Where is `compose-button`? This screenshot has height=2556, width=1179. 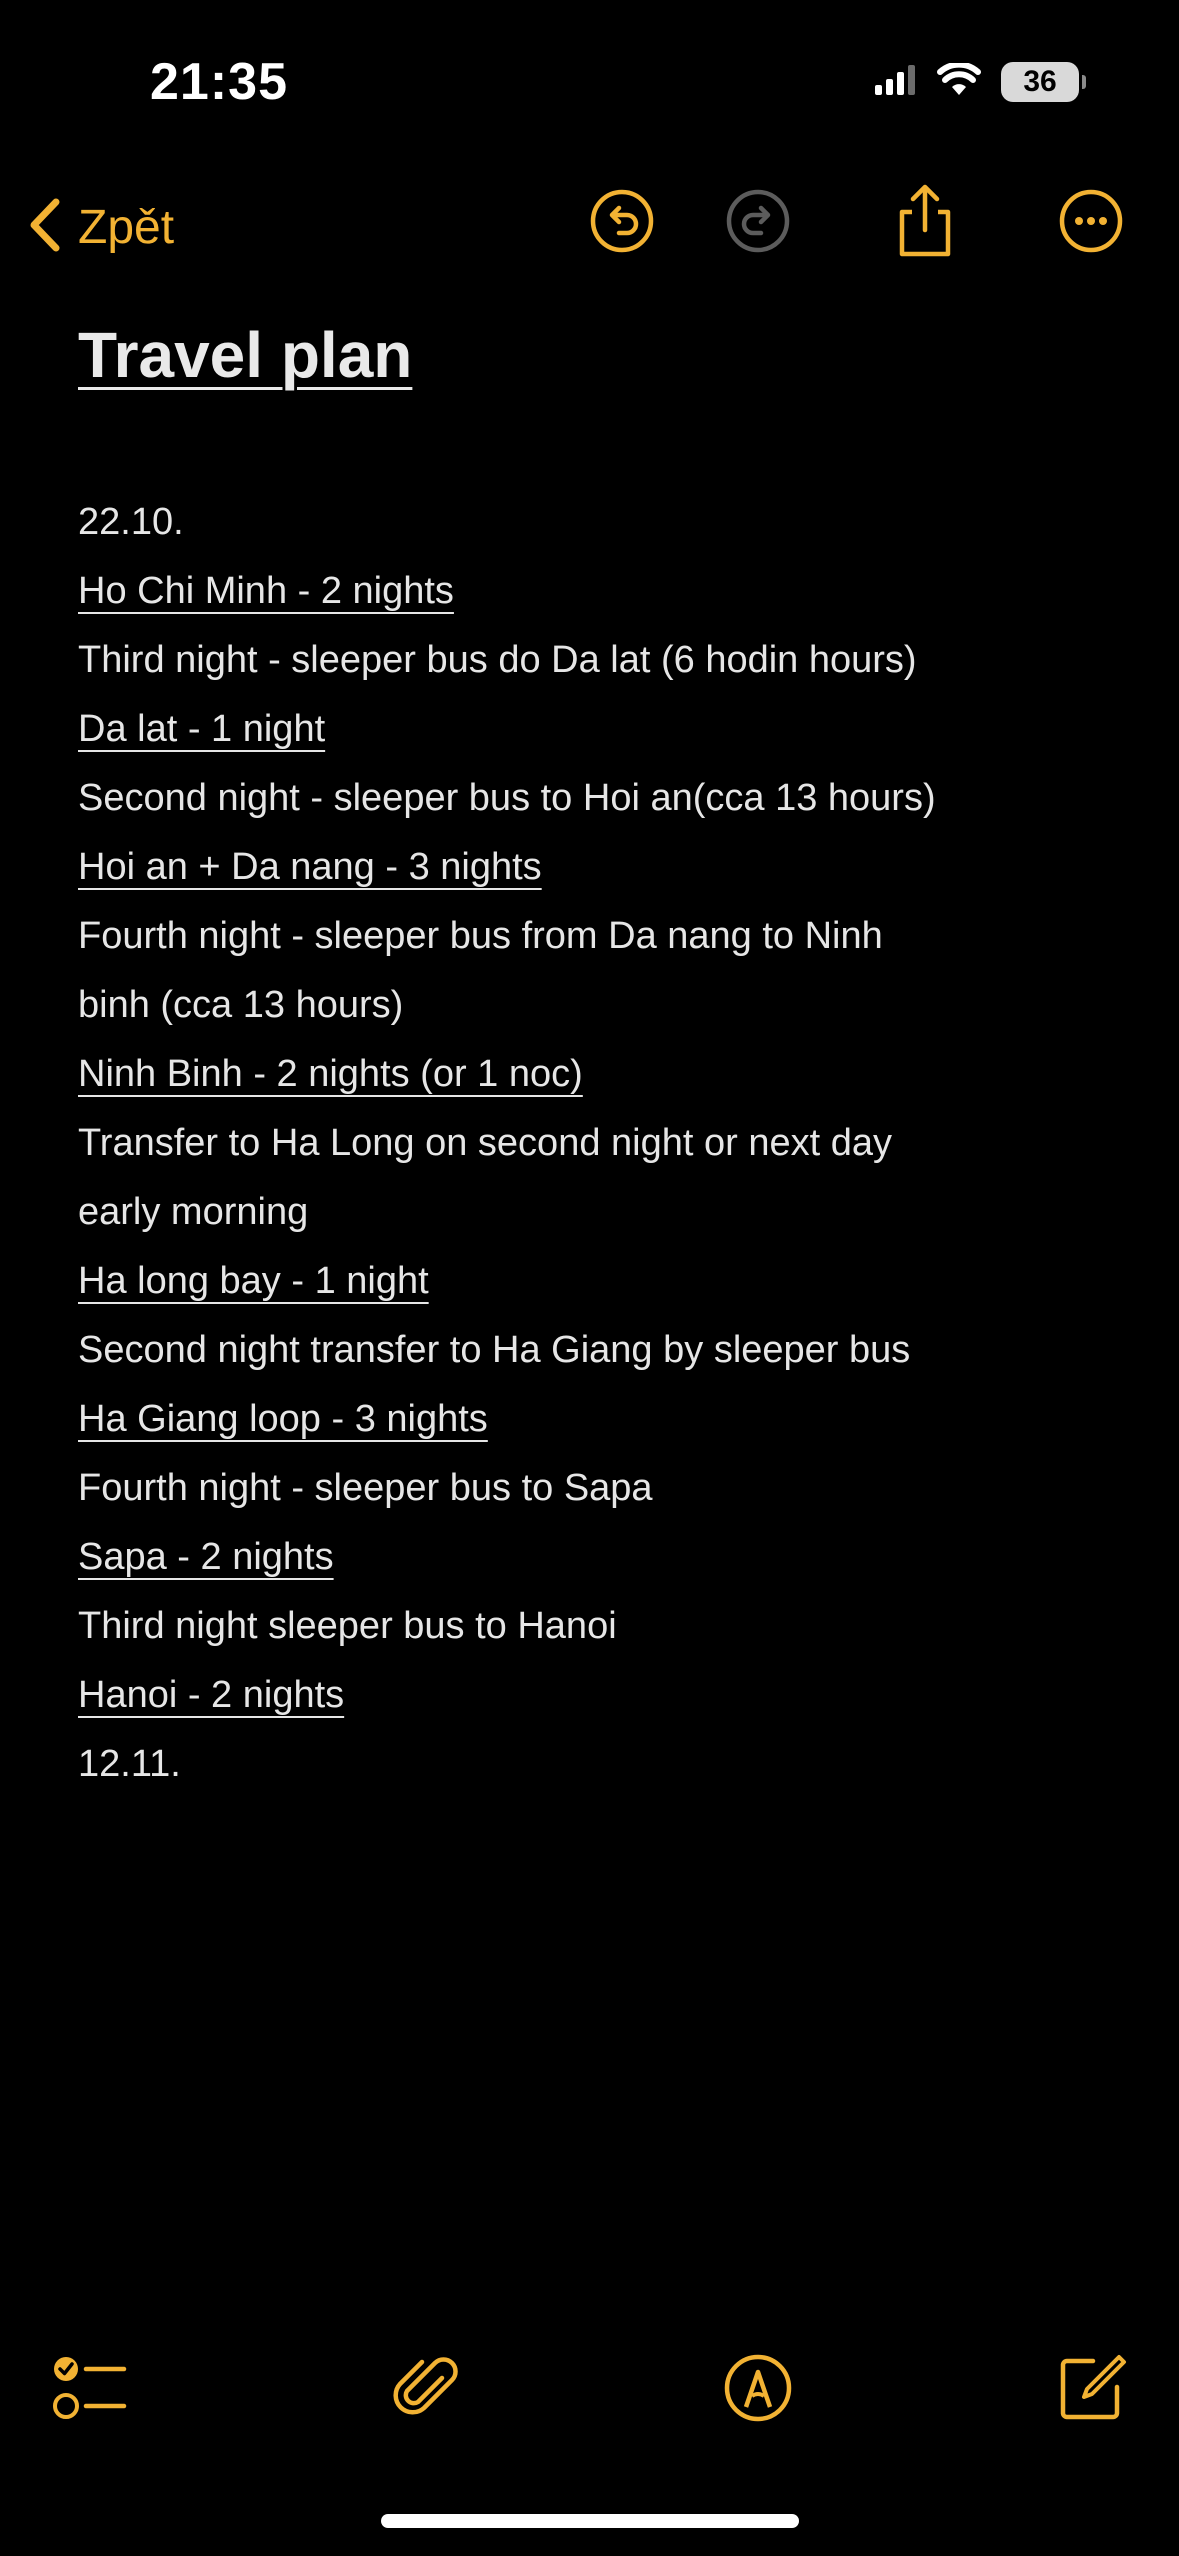
compose-button is located at coordinates (1092, 2390).